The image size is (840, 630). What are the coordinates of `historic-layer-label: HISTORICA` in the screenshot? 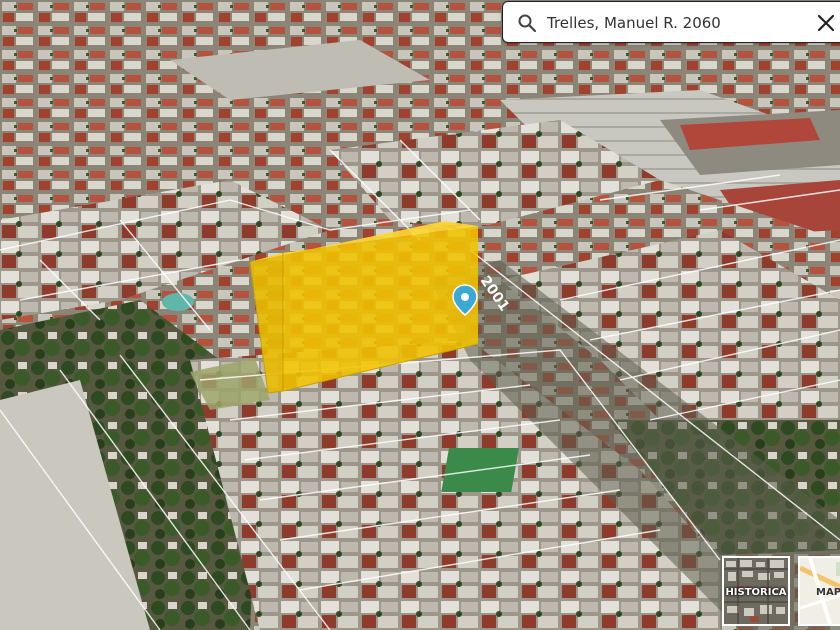 It's located at (756, 592).